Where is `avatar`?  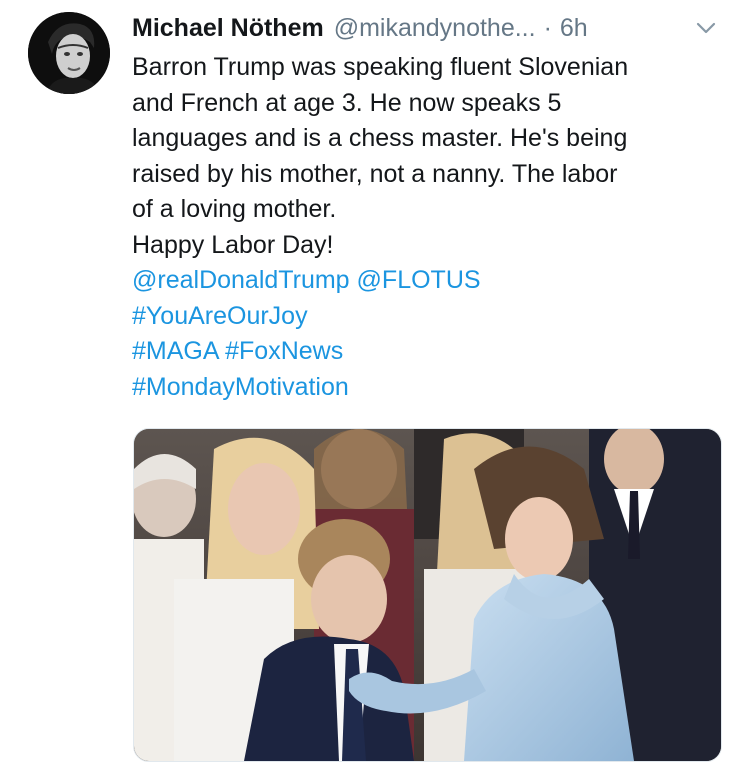 avatar is located at coordinates (69, 53).